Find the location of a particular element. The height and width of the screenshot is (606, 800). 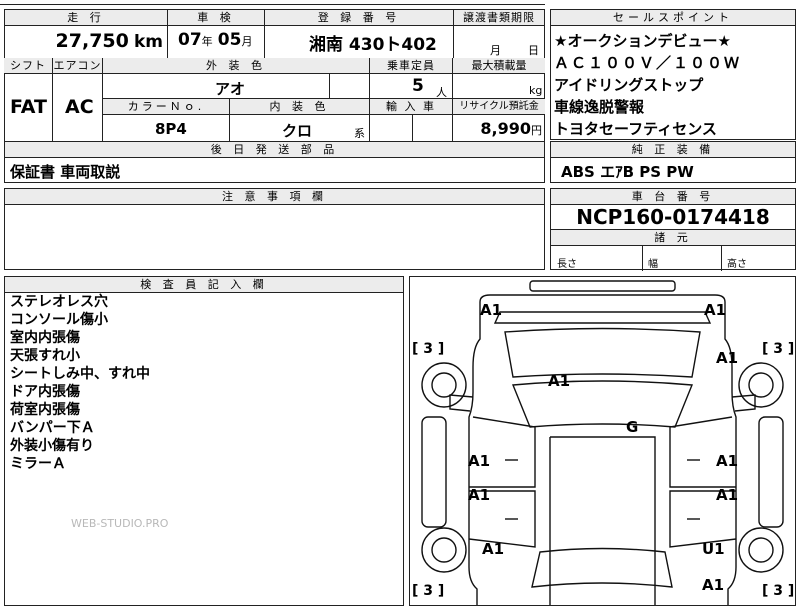

aircon-header: エアコン is located at coordinates (77, 66).